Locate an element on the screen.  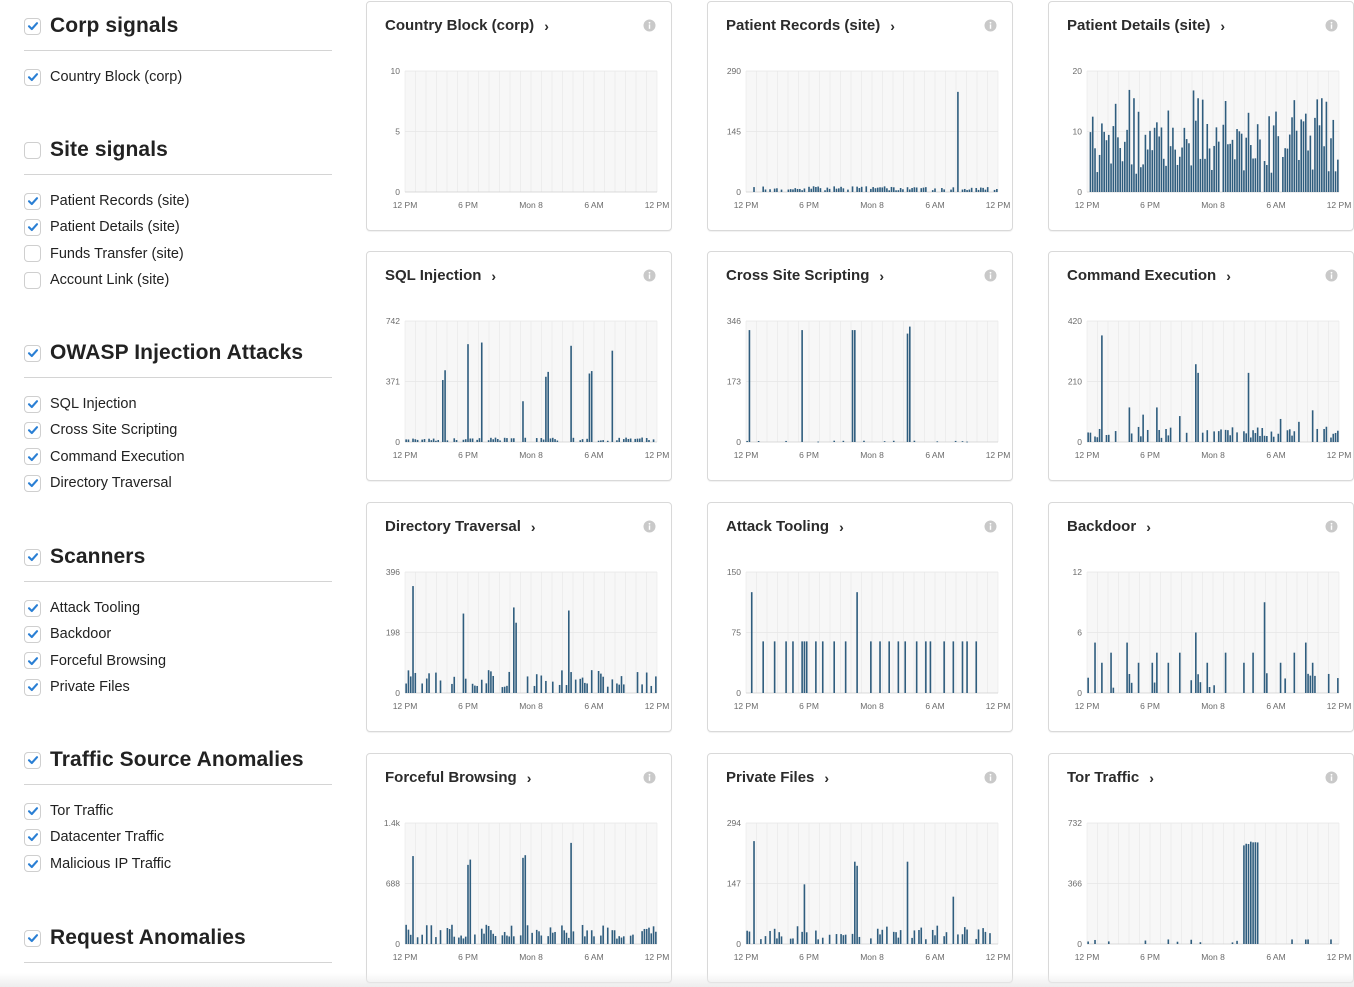
signal-item-label: Forceful Browsing is located at coordinates (108, 660).